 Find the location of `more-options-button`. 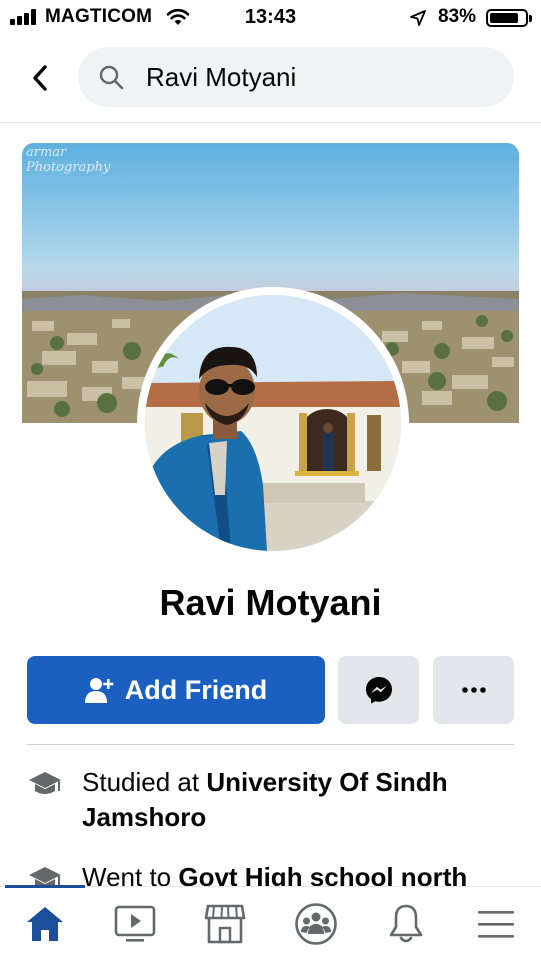

more-options-button is located at coordinates (473, 690).